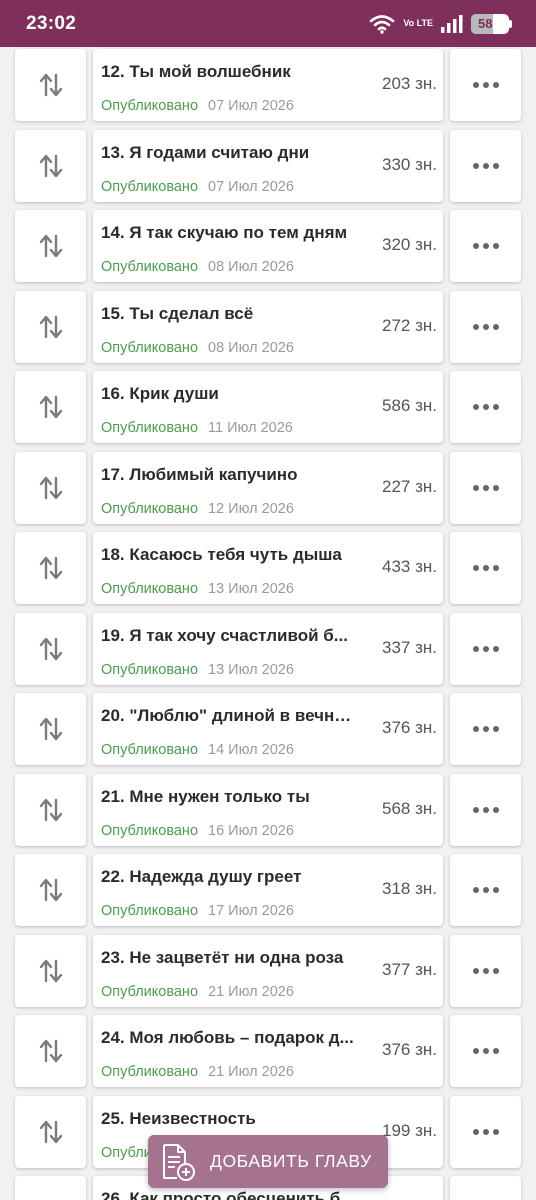 The width and height of the screenshot is (536, 1200). Describe the element at coordinates (291, 1161) in the screenshot. I see `add-chapter-label: ДОБАВИТЬ ГЛАВУ` at that location.